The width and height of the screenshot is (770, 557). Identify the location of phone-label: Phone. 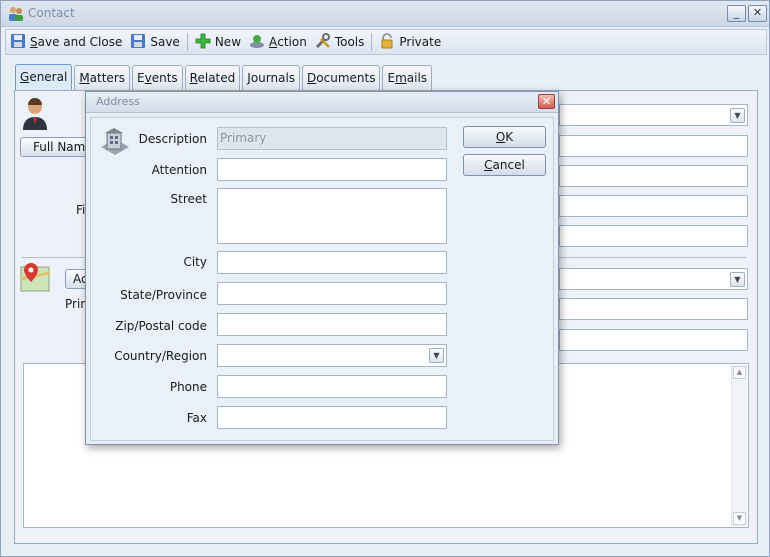
(188, 387).